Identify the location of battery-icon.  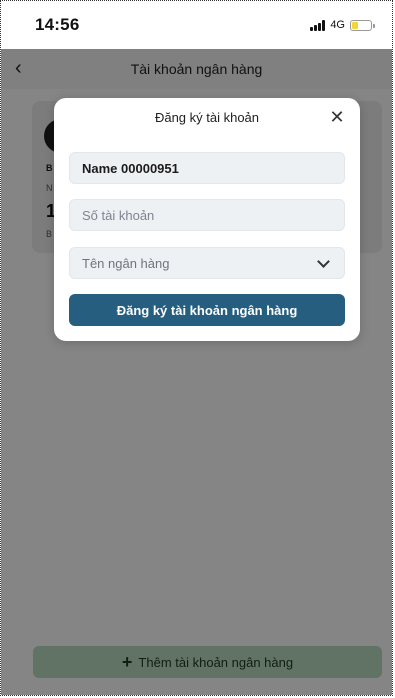
(362, 25).